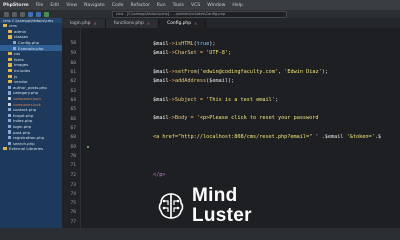  What do you see at coordinates (222, 215) in the screenshot?
I see `brand-line-2: Luster` at bounding box center [222, 215].